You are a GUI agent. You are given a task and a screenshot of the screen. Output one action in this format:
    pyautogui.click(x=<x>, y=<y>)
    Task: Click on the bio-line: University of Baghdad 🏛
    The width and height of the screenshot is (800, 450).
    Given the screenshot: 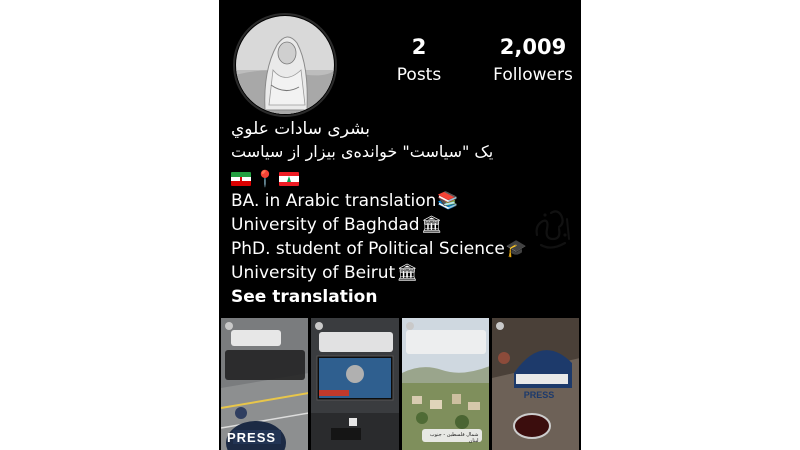 What is the action you would take?
    pyautogui.click(x=336, y=225)
    